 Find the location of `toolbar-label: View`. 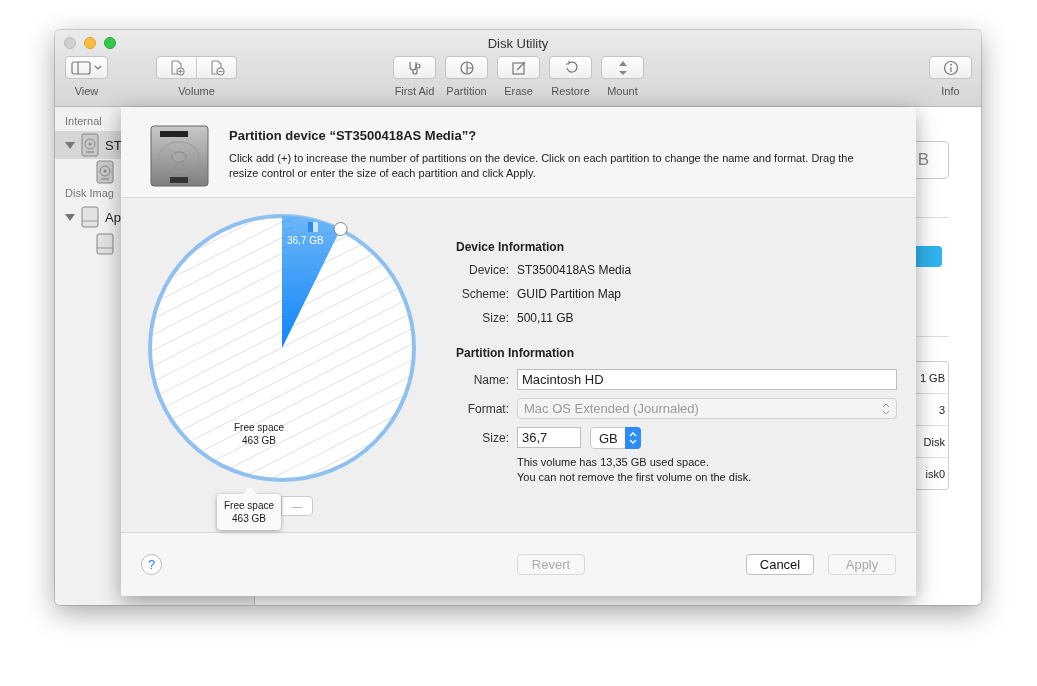

toolbar-label: View is located at coordinates (86, 91).